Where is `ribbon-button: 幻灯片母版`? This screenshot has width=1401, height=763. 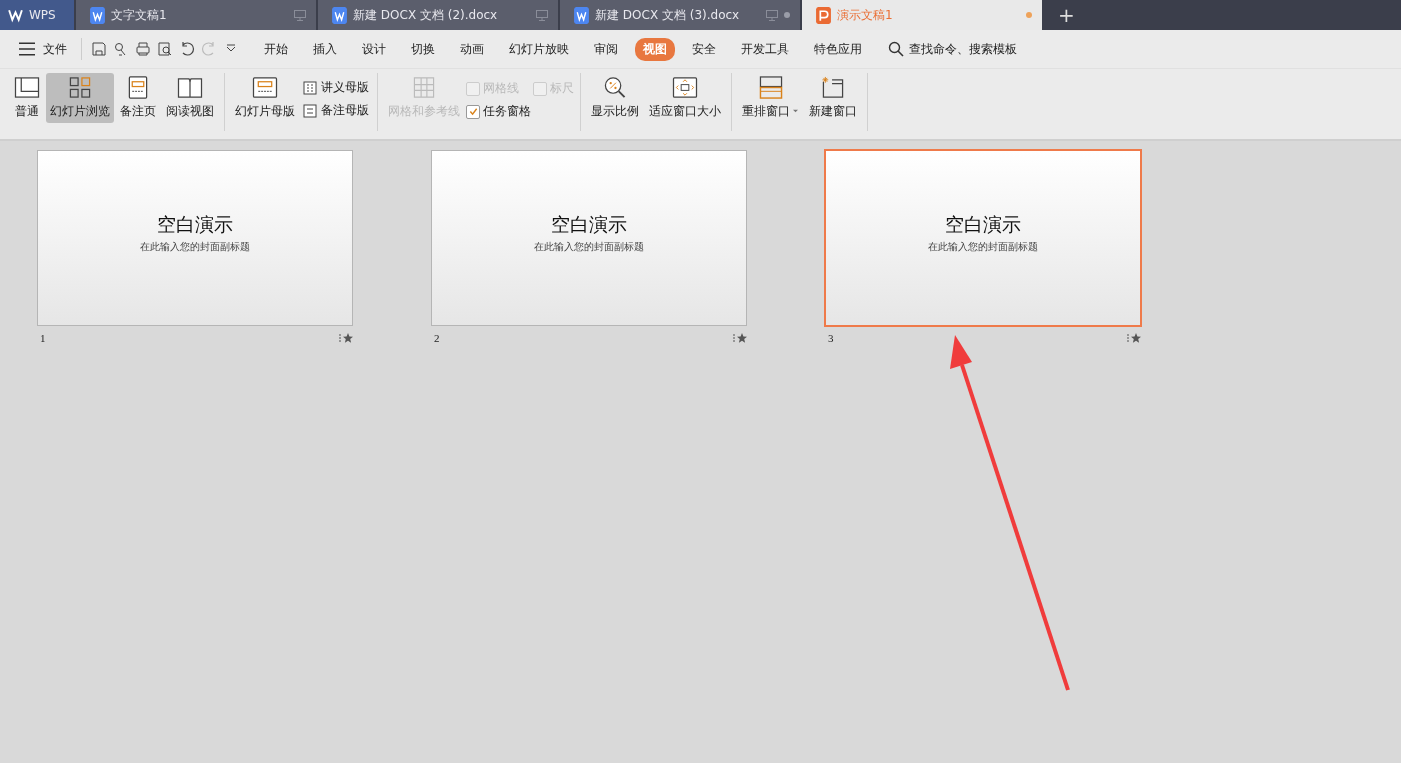 ribbon-button: 幻灯片母版 is located at coordinates (265, 98).